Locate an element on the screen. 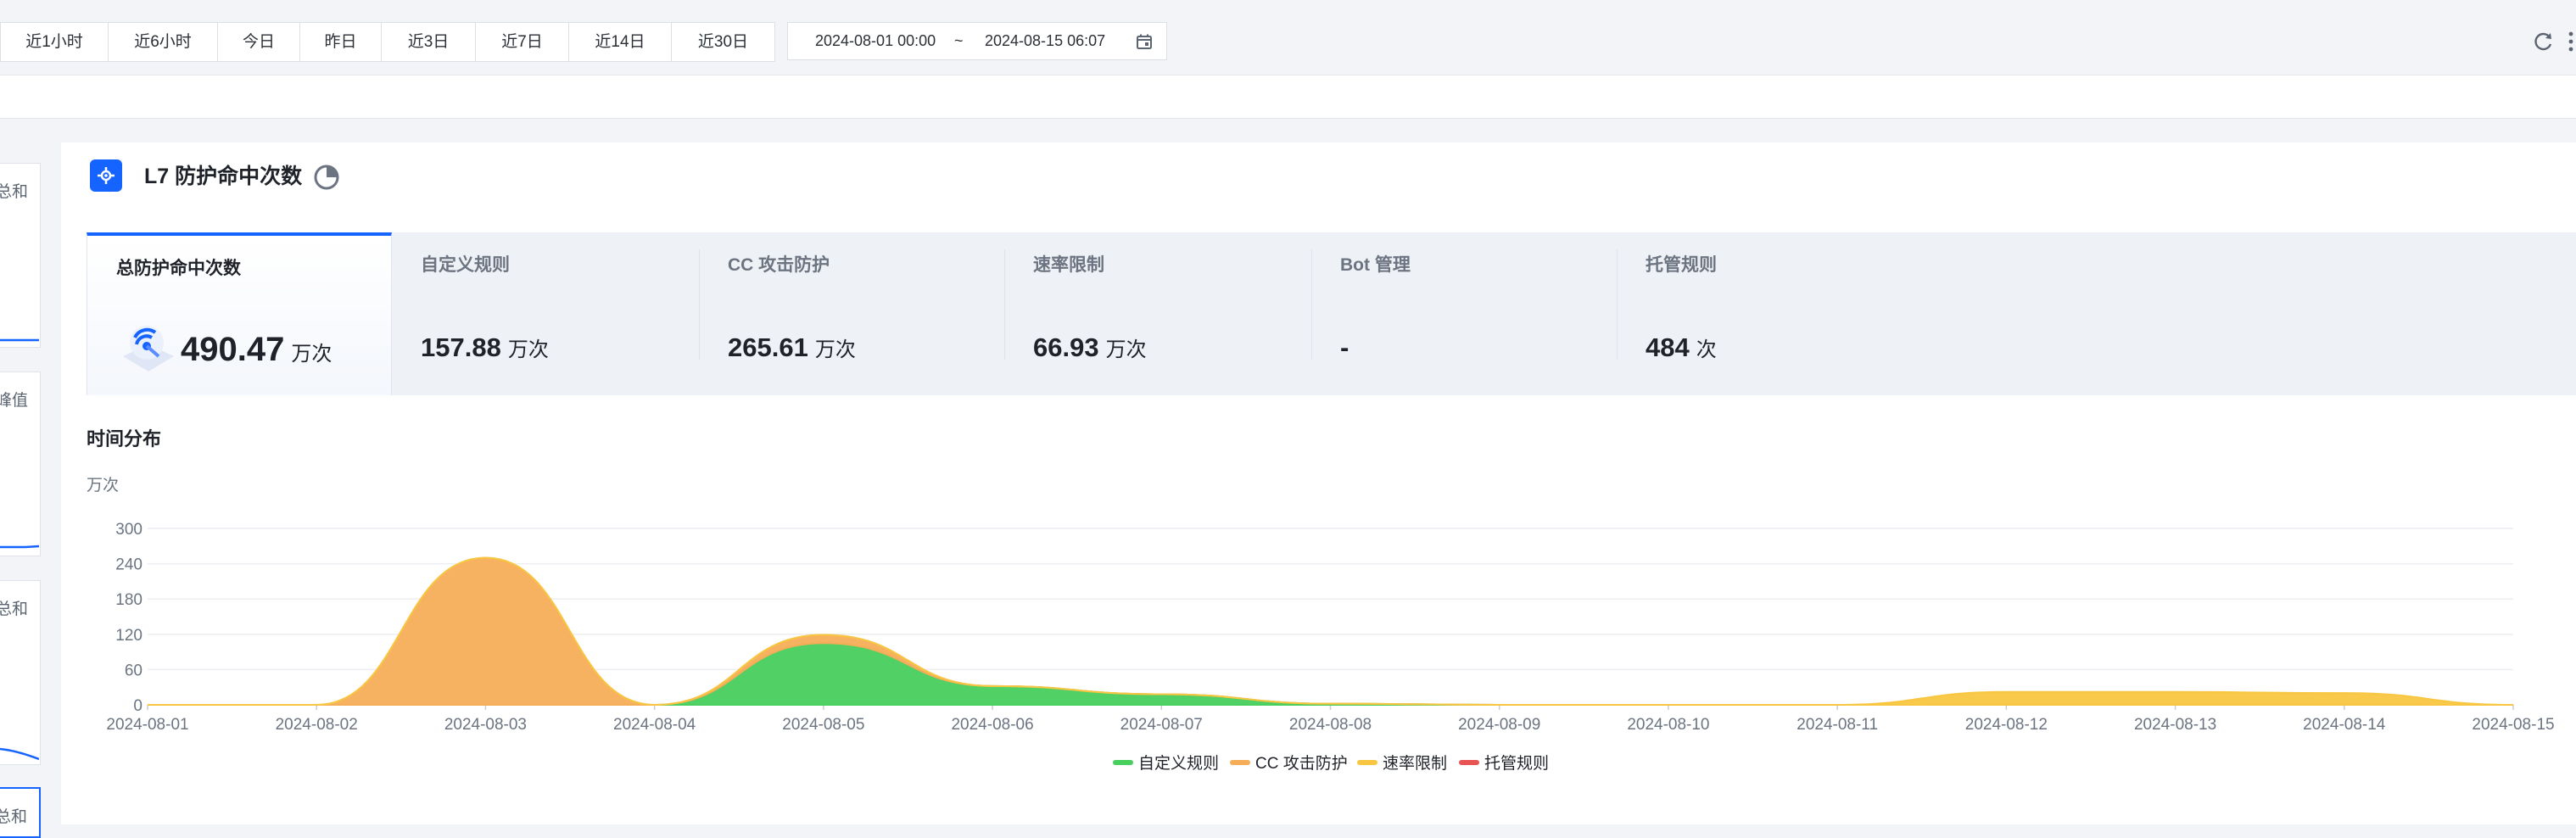 This screenshot has height=838, width=2576. x-tick-label: 2024-08-12 is located at coordinates (2006, 725).